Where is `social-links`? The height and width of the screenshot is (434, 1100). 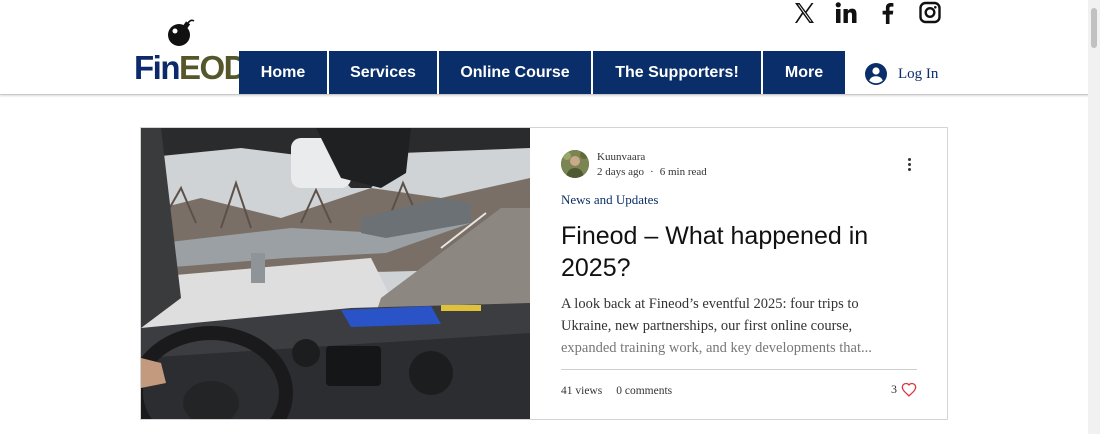
social-links is located at coordinates (867, 13).